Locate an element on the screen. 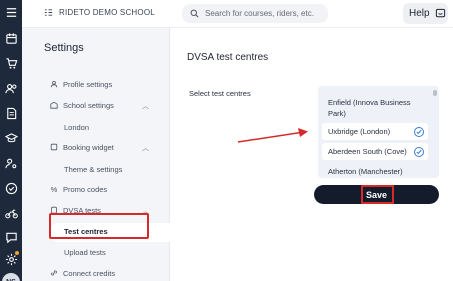 The width and height of the screenshot is (453, 281). nav-label: Promo codes is located at coordinates (85, 189).